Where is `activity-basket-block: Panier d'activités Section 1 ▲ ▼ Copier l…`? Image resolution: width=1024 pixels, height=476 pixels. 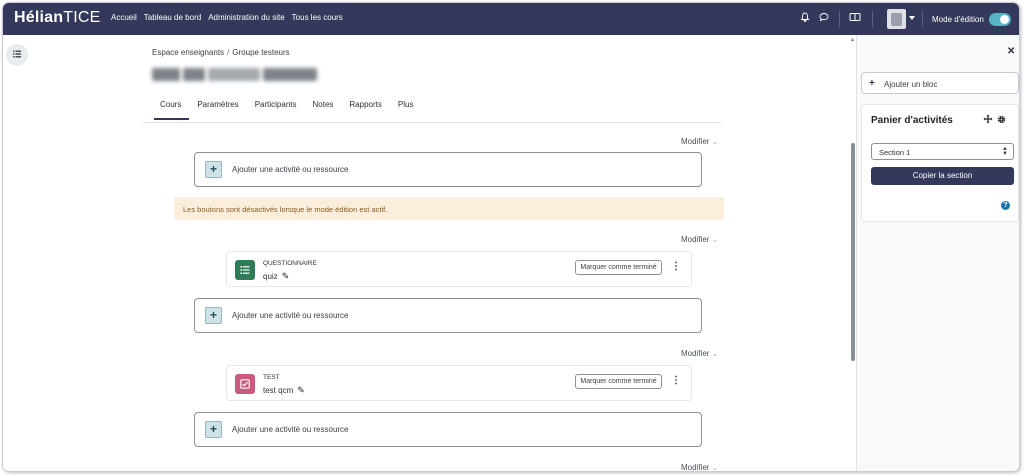 activity-basket-block: Panier d'activités Section 1 ▲ ▼ Copier l… is located at coordinates (940, 163).